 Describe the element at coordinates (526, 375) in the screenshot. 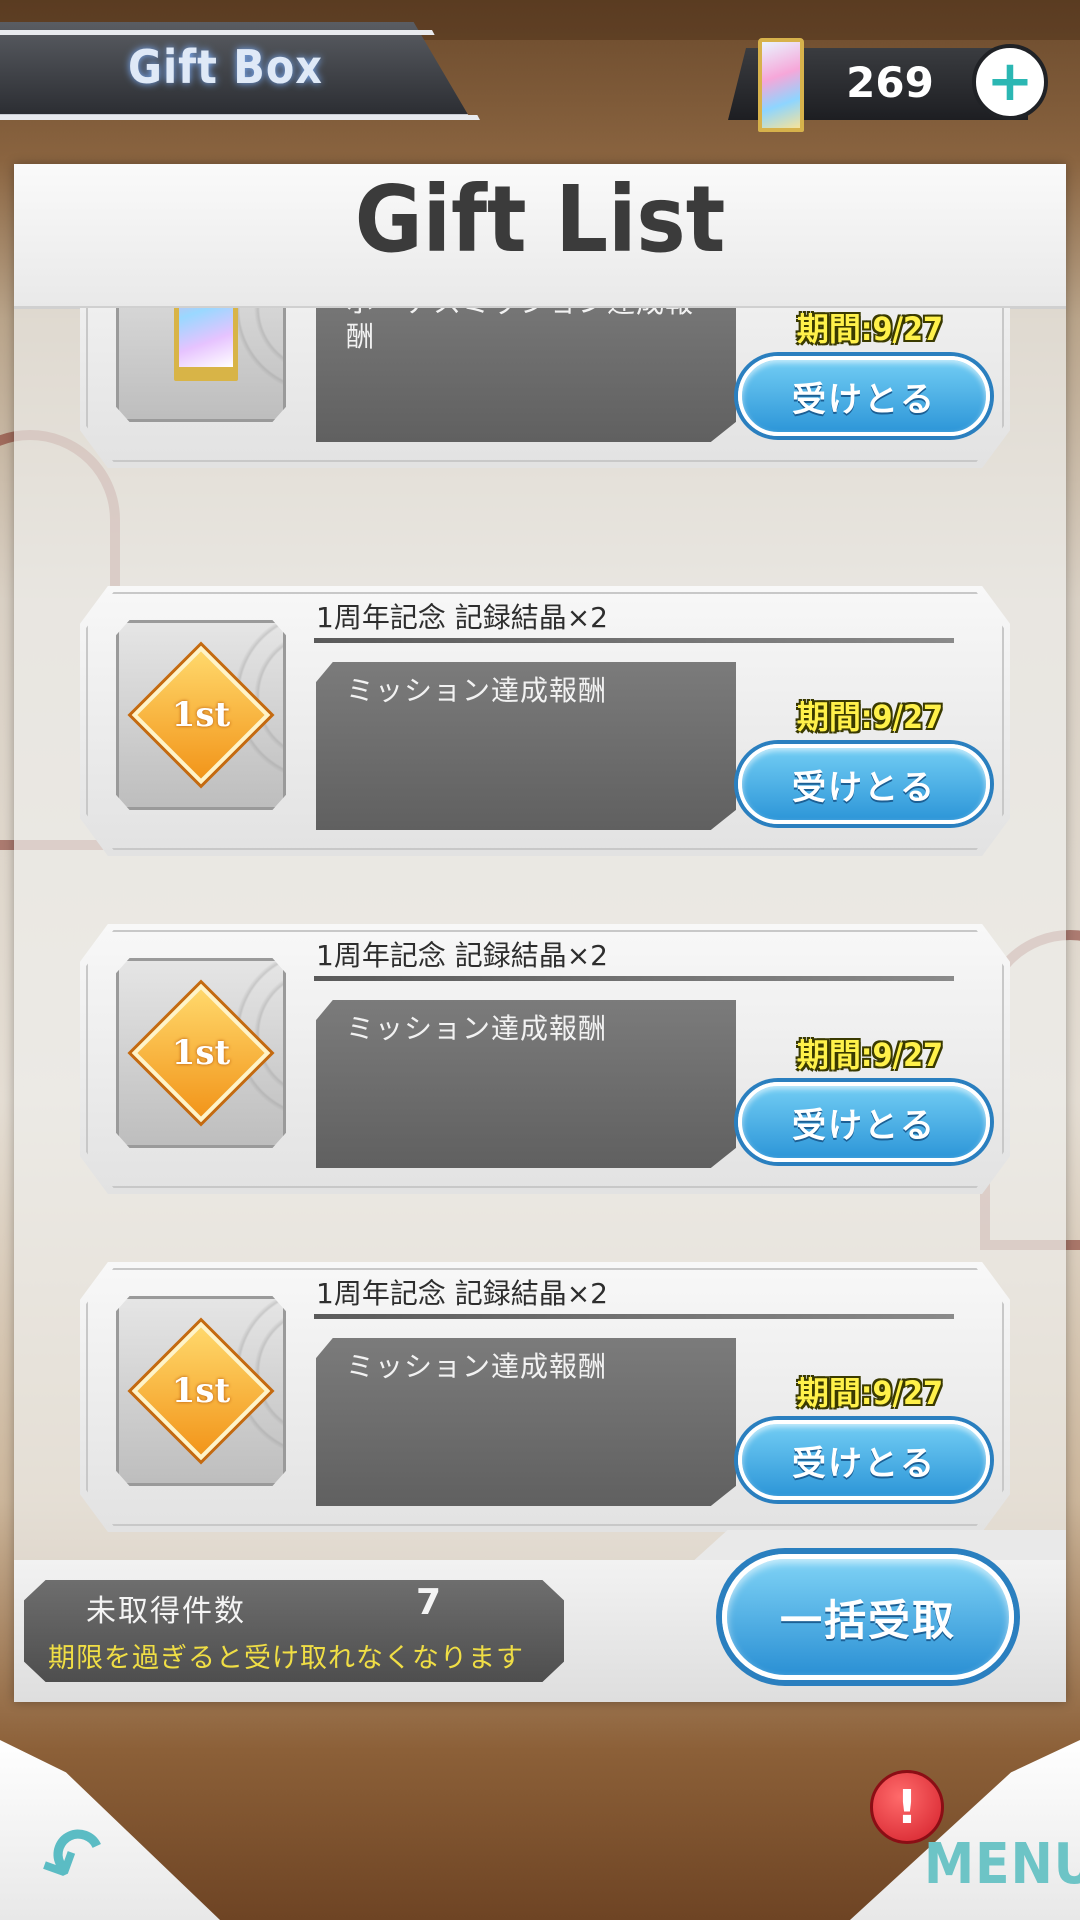

I see `description-box: ボーナスミッション達成報酬` at that location.